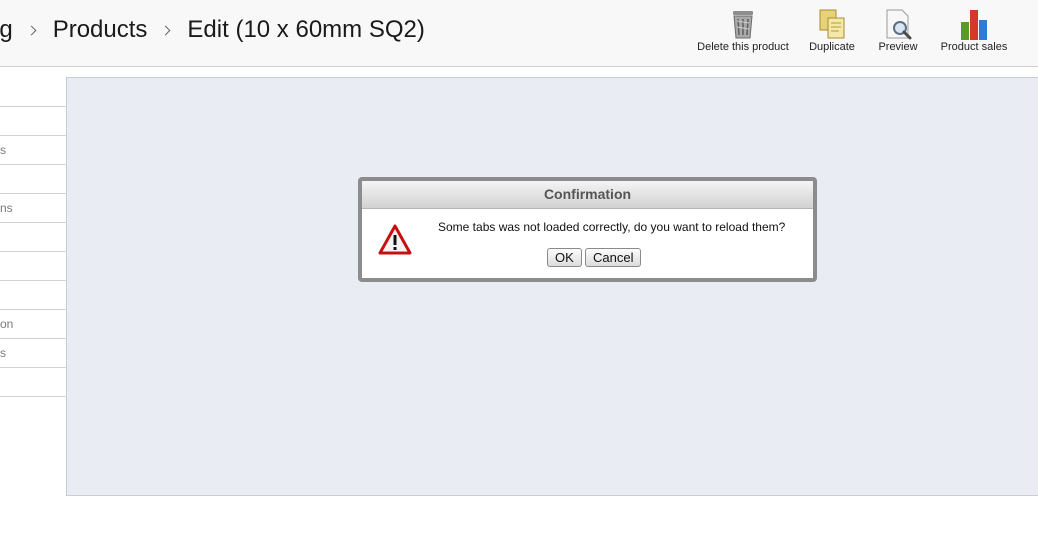  What do you see at coordinates (743, 47) in the screenshot?
I see `delete-product-label: Delete this product` at bounding box center [743, 47].